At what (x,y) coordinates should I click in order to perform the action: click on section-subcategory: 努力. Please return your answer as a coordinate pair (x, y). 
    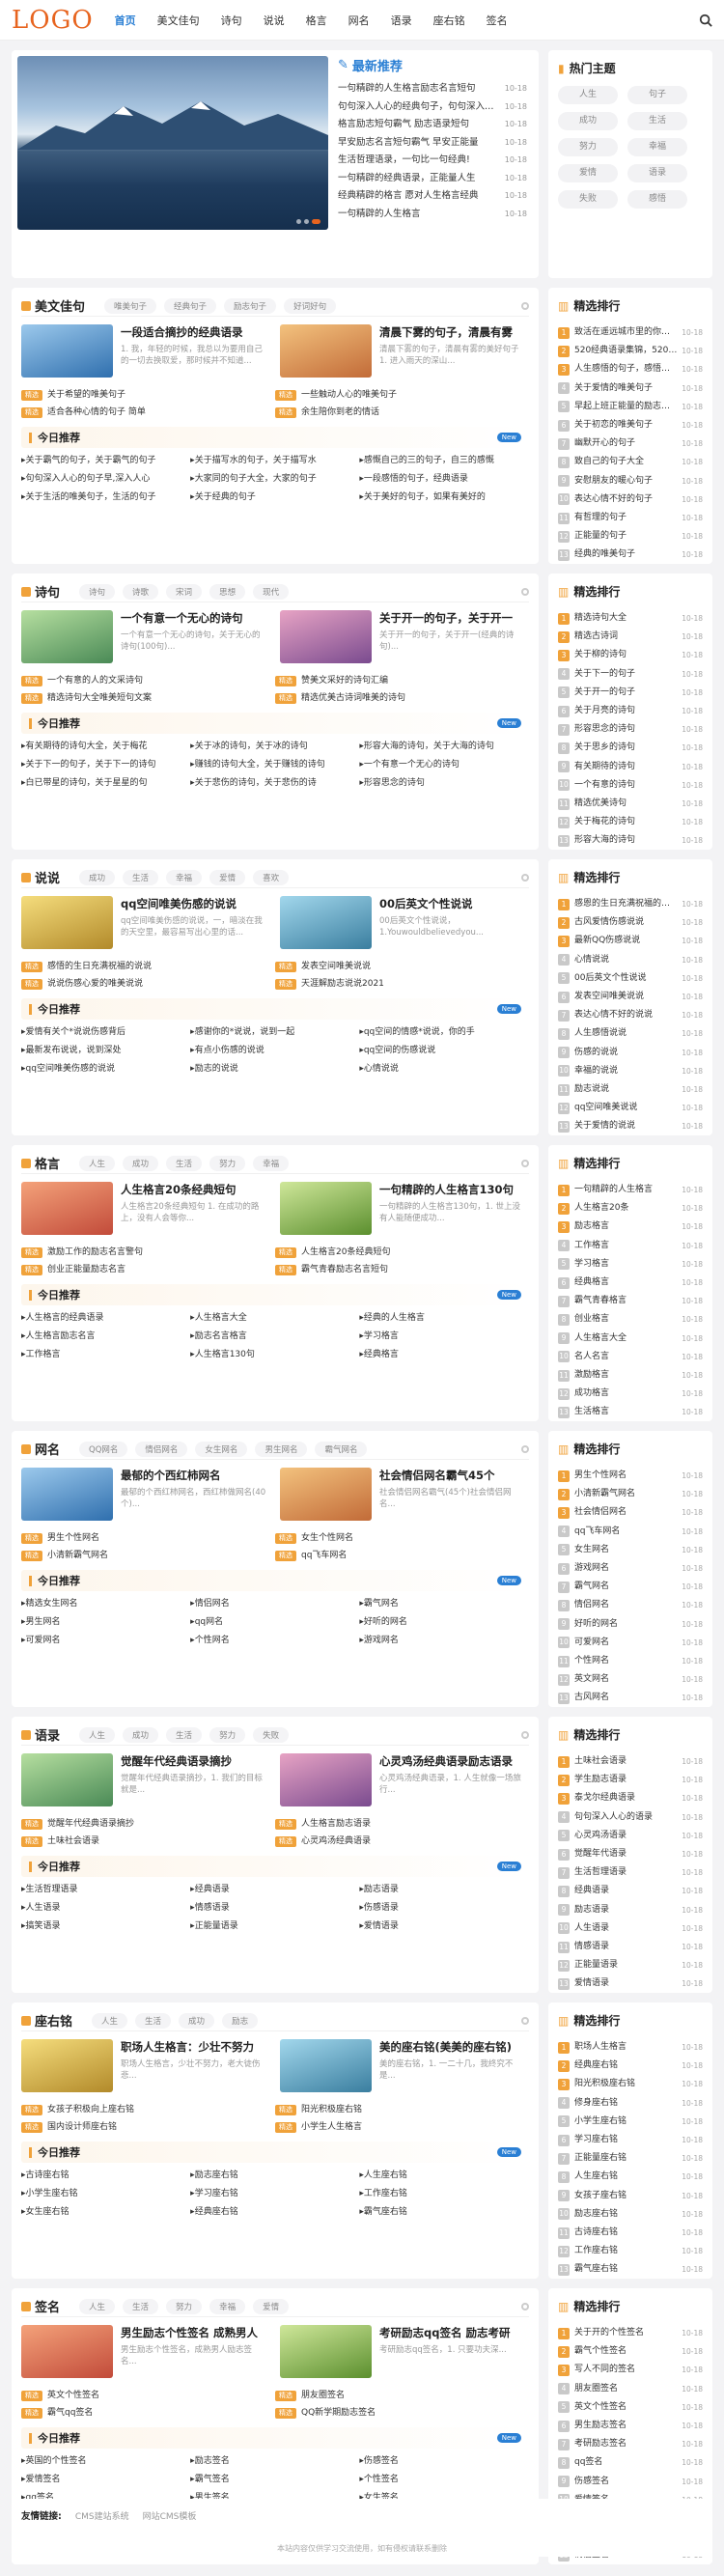
    Looking at the image, I should click on (184, 2306).